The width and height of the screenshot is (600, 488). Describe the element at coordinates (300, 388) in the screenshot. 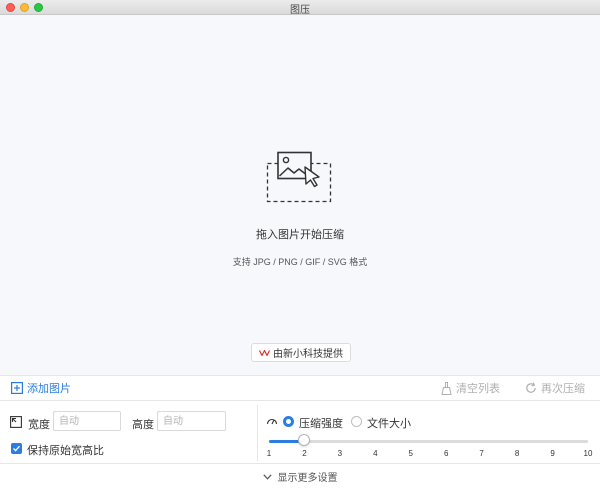

I see `toolbar: 添加图片 清空列表 再次压缩` at that location.